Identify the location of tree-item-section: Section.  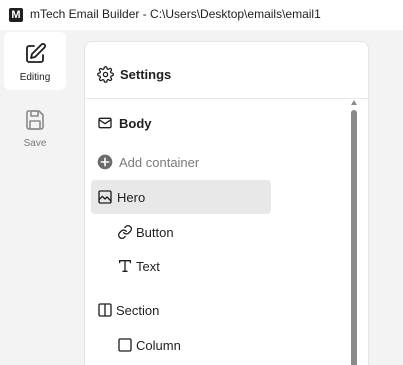
(128, 310).